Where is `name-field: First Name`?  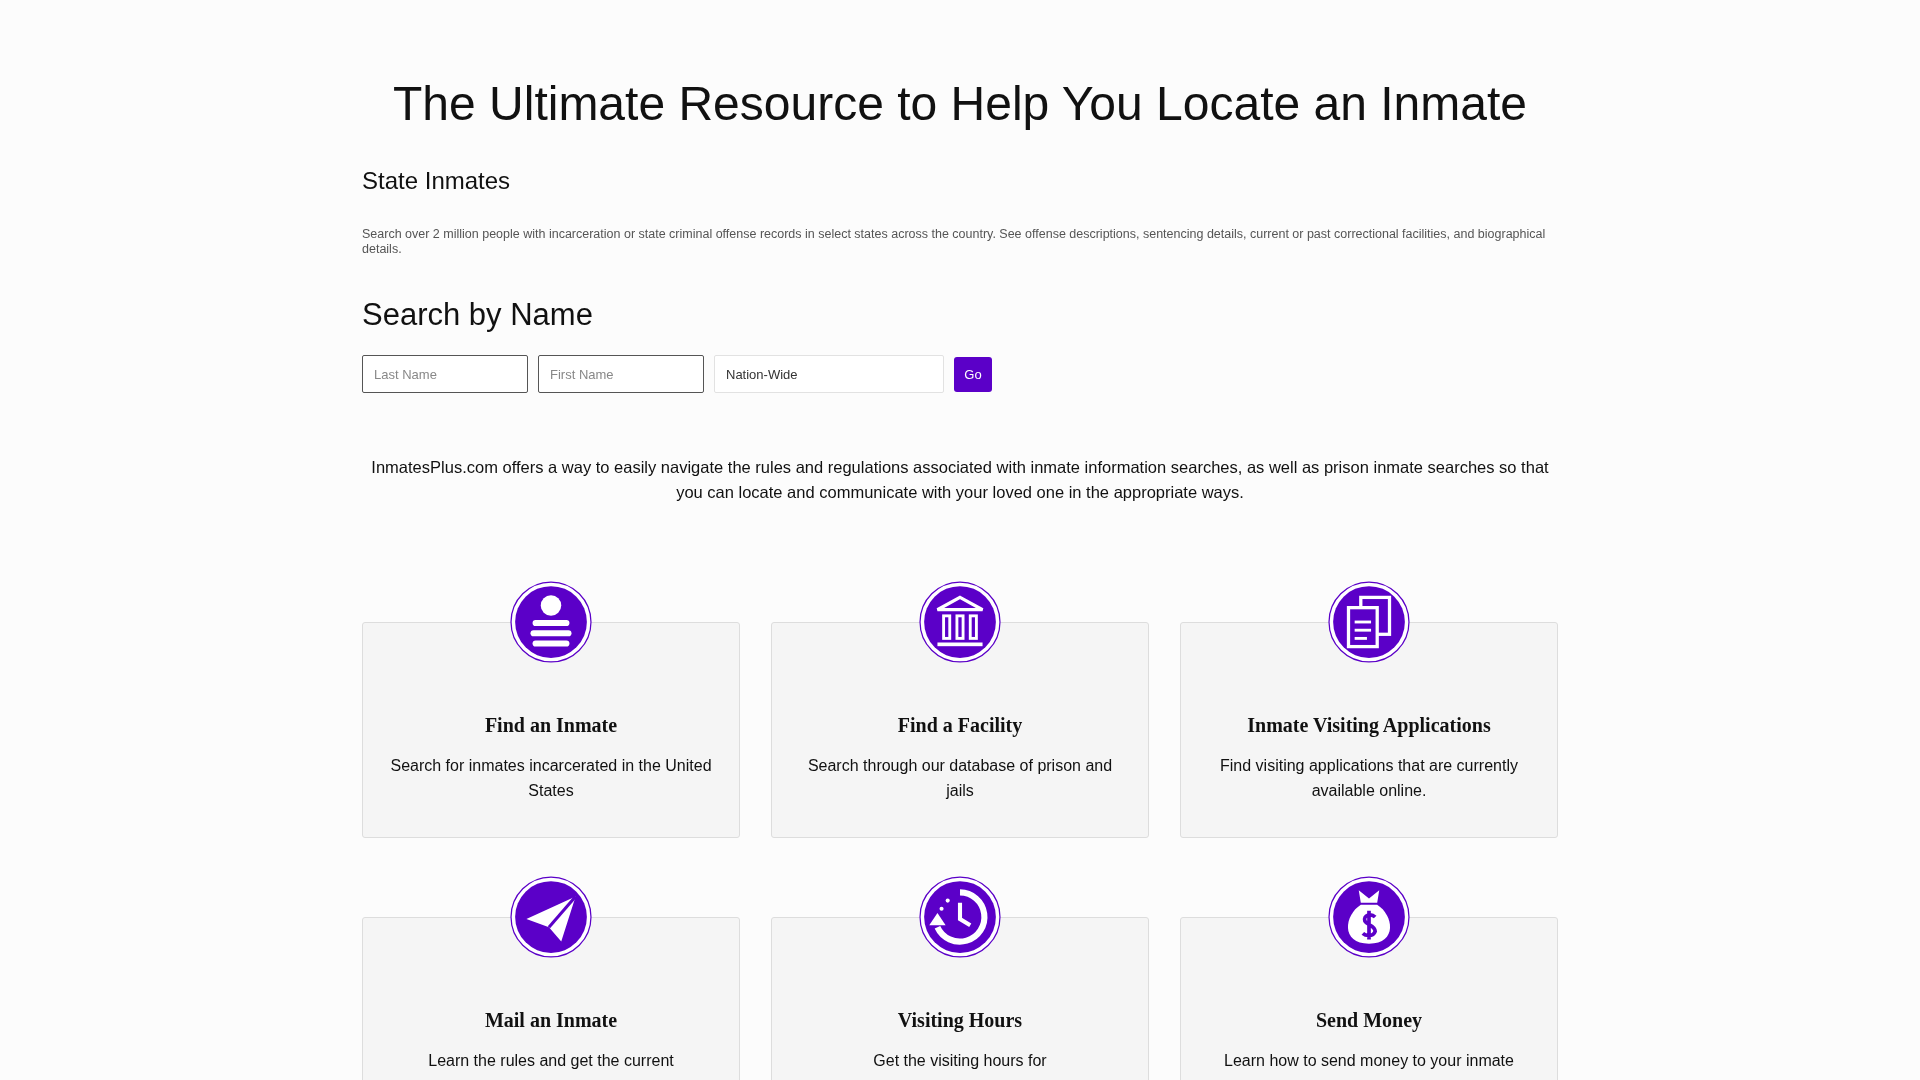
name-field: First Name is located at coordinates (621, 374).